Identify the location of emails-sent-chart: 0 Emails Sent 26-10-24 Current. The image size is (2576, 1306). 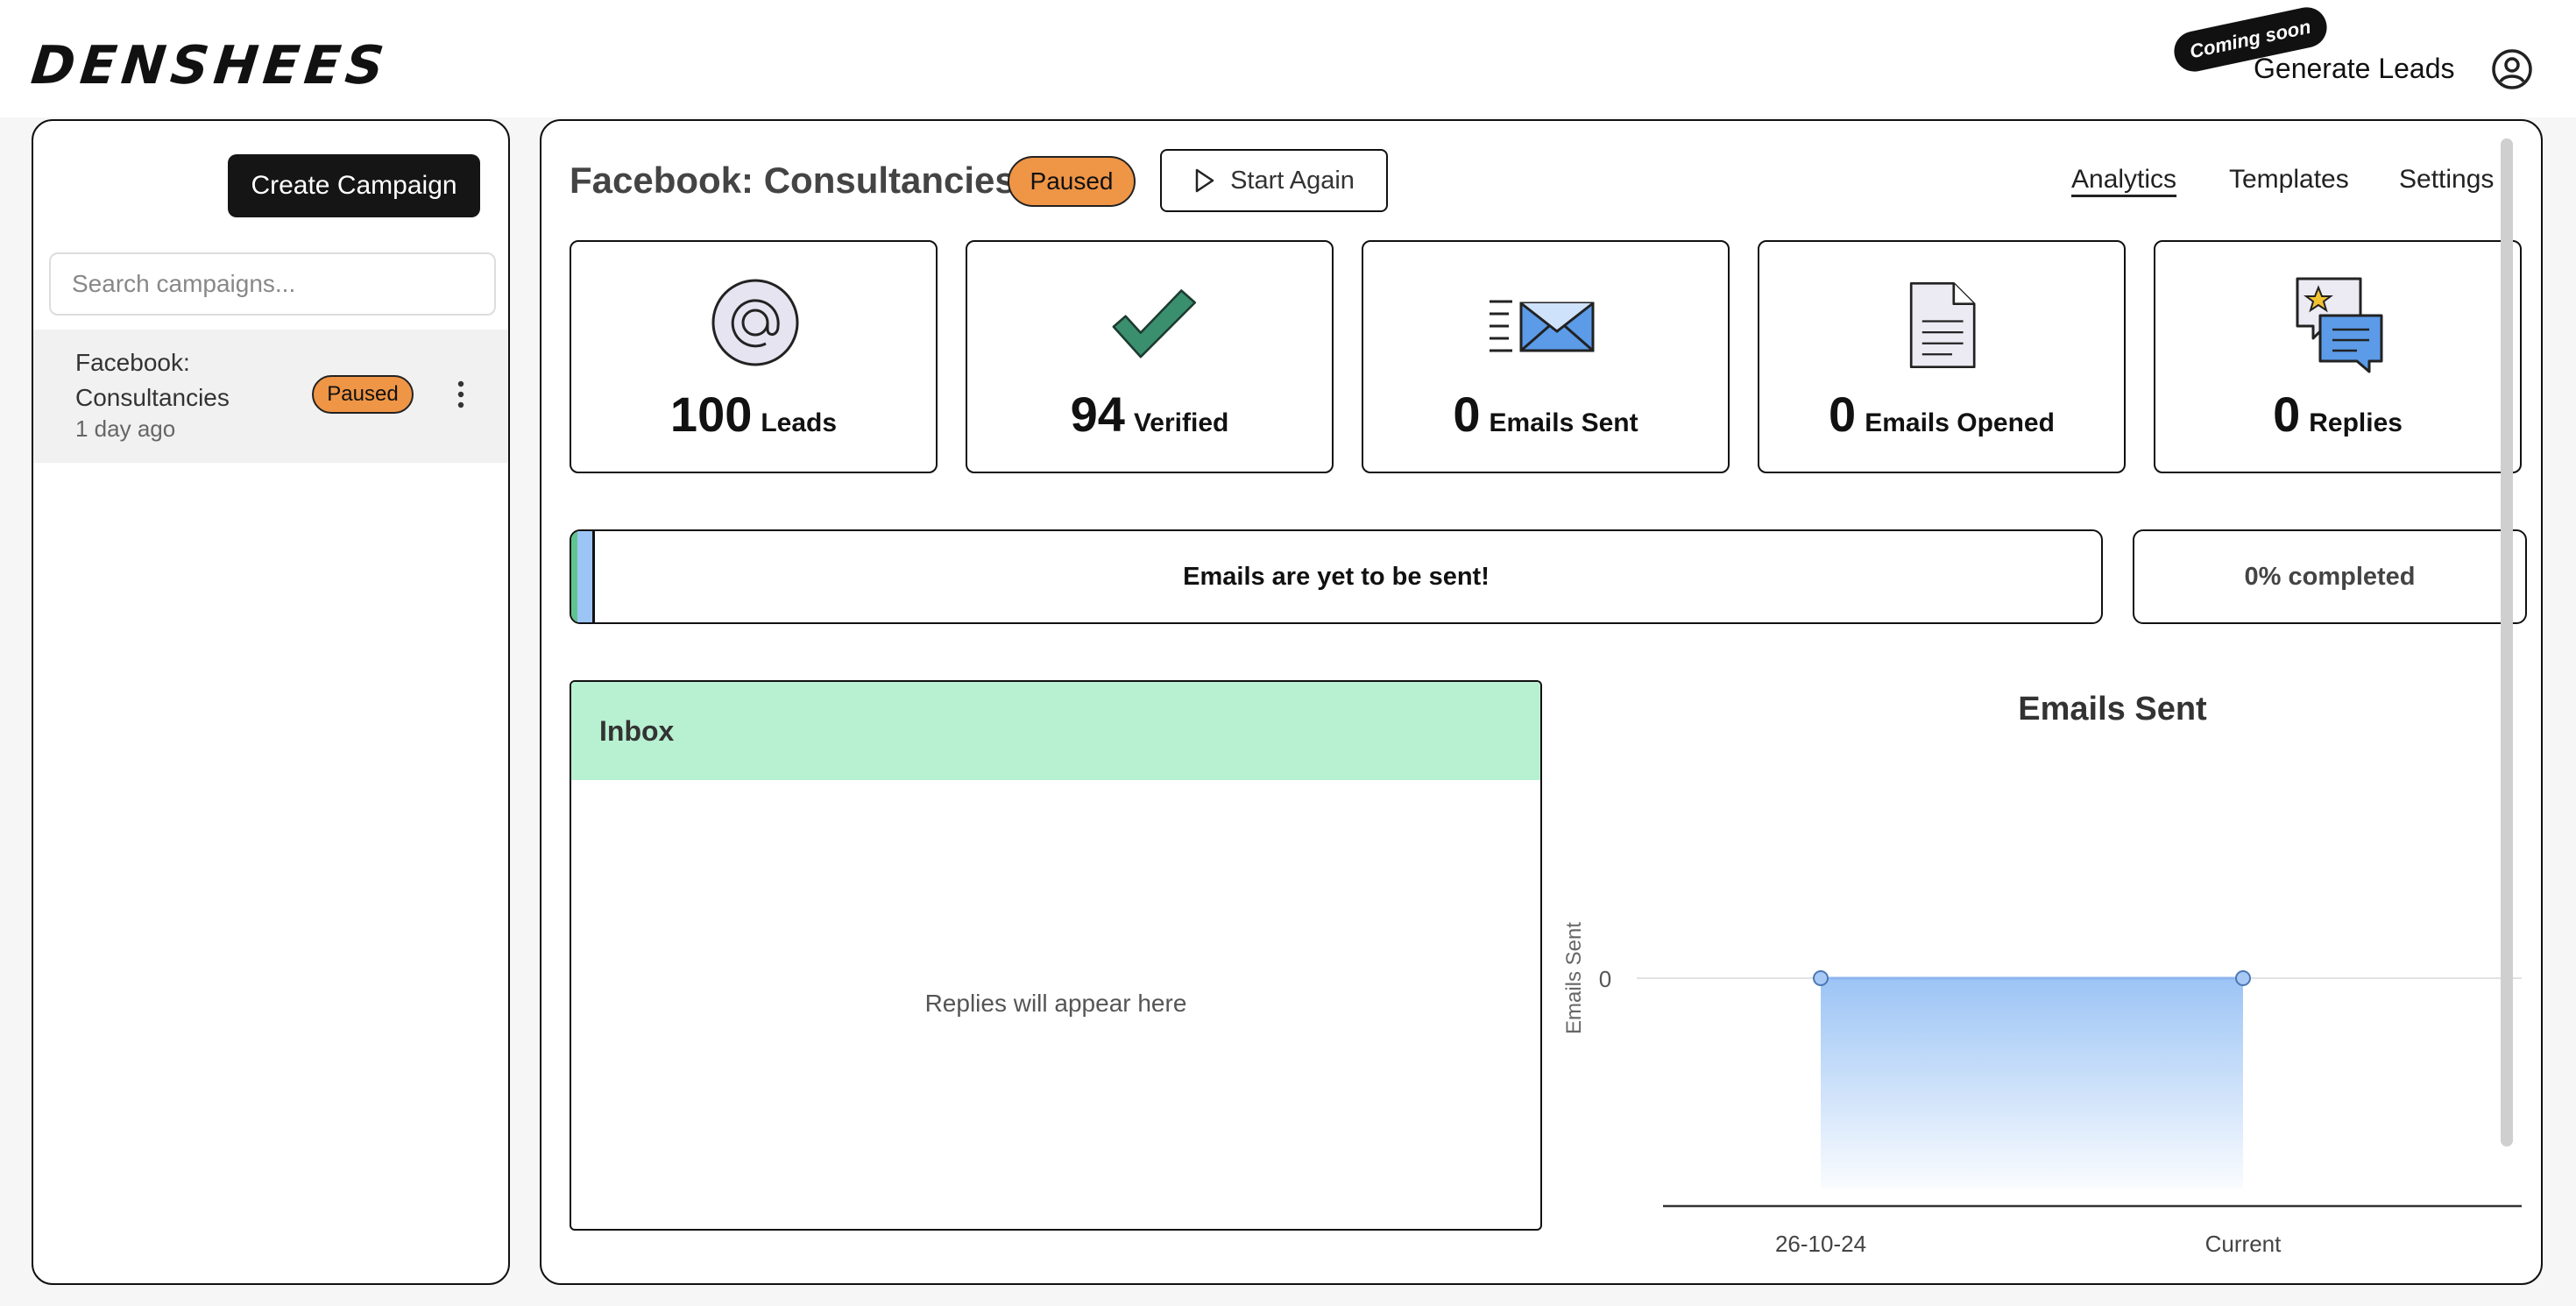
(2042, 1089).